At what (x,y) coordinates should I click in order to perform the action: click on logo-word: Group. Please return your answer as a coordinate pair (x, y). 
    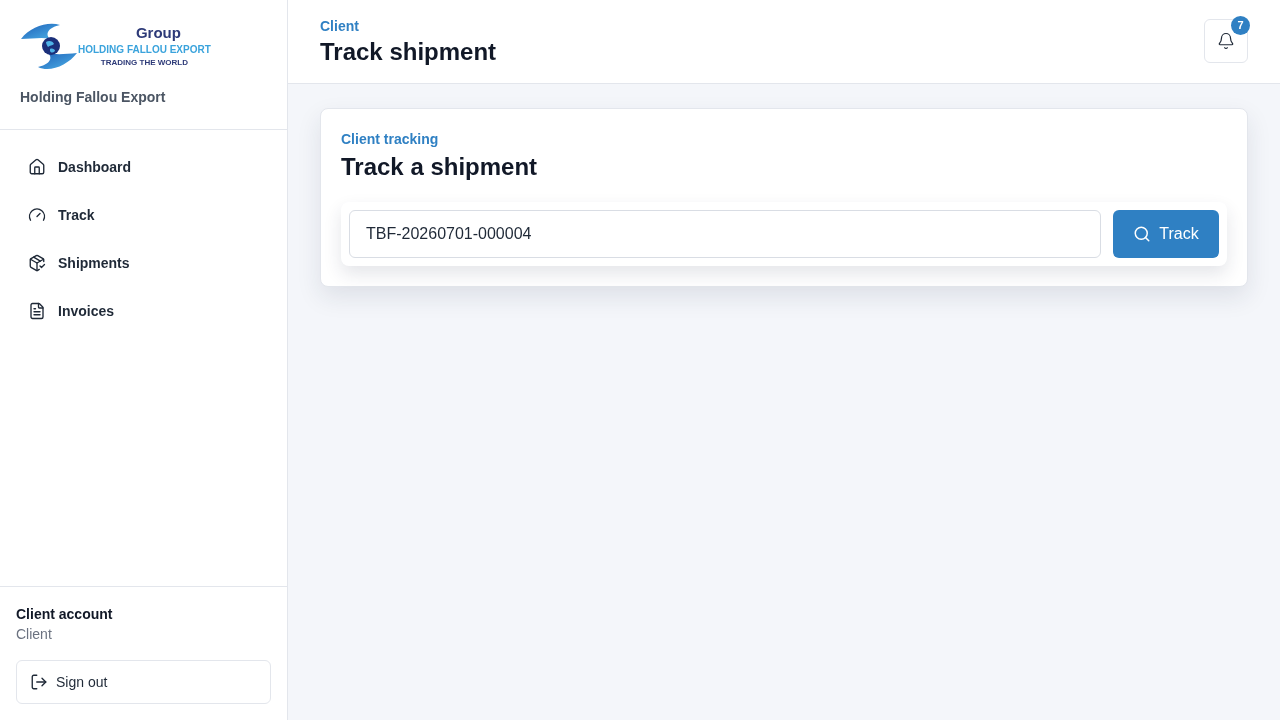
    Looking at the image, I should click on (157, 32).